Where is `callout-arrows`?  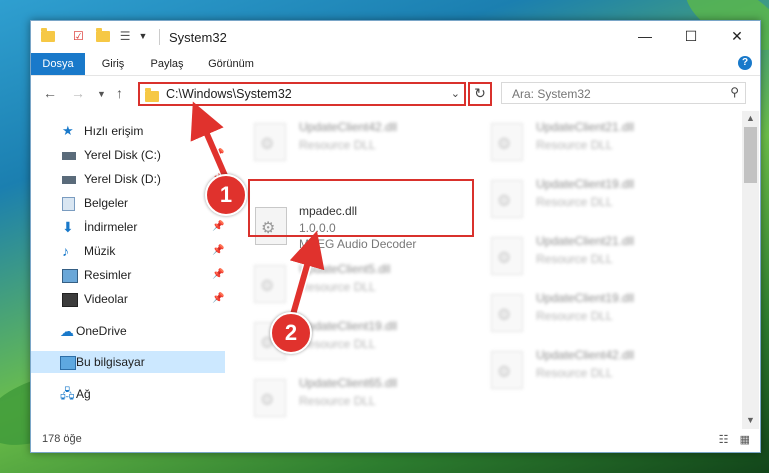 callout-arrows is located at coordinates (257, 212).